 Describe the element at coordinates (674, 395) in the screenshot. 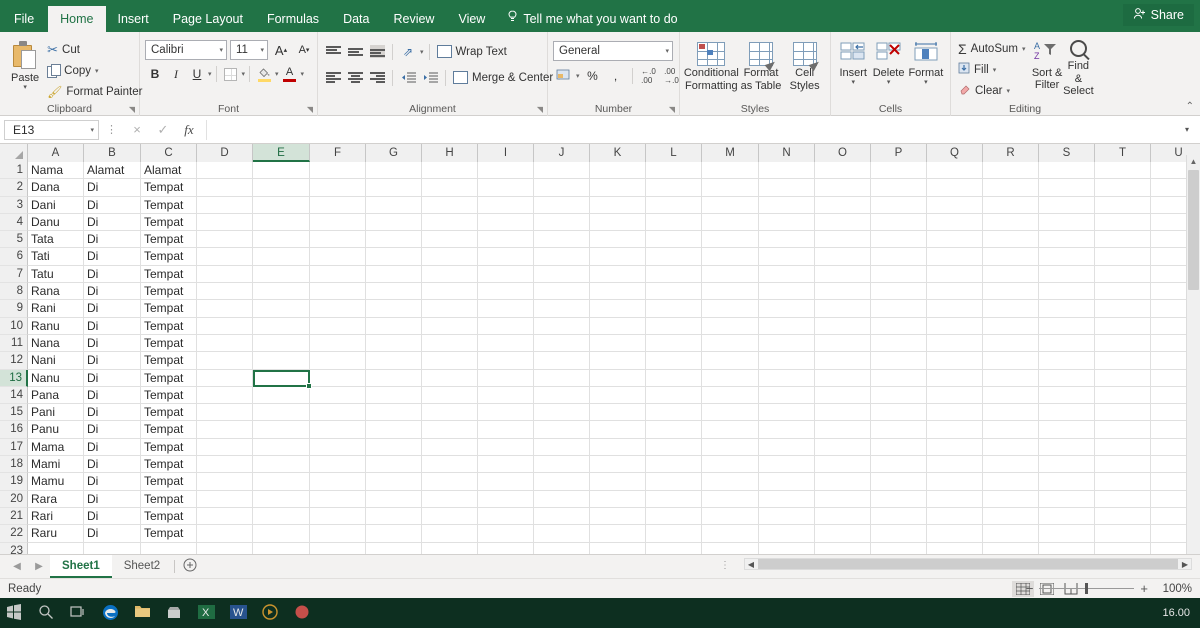

I see `cell-L14` at that location.